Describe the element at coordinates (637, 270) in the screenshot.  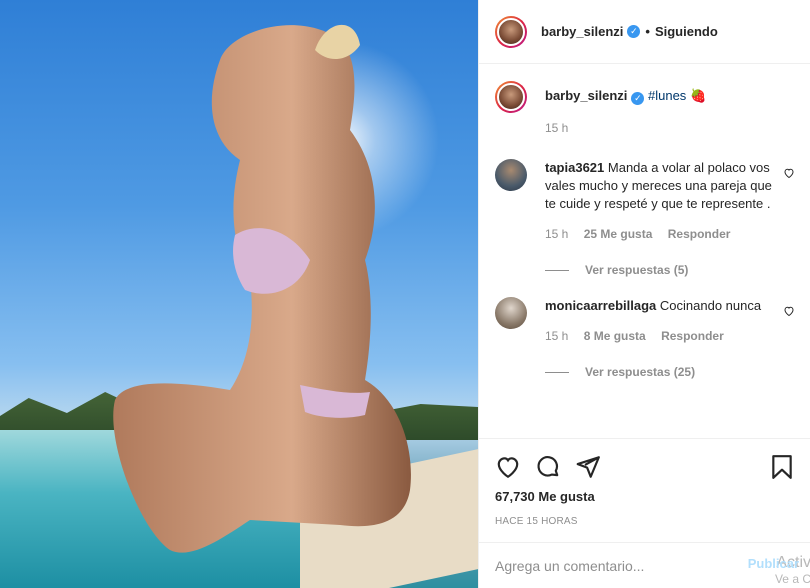
I see `view-replies-label: Ver respuestas (5)` at that location.